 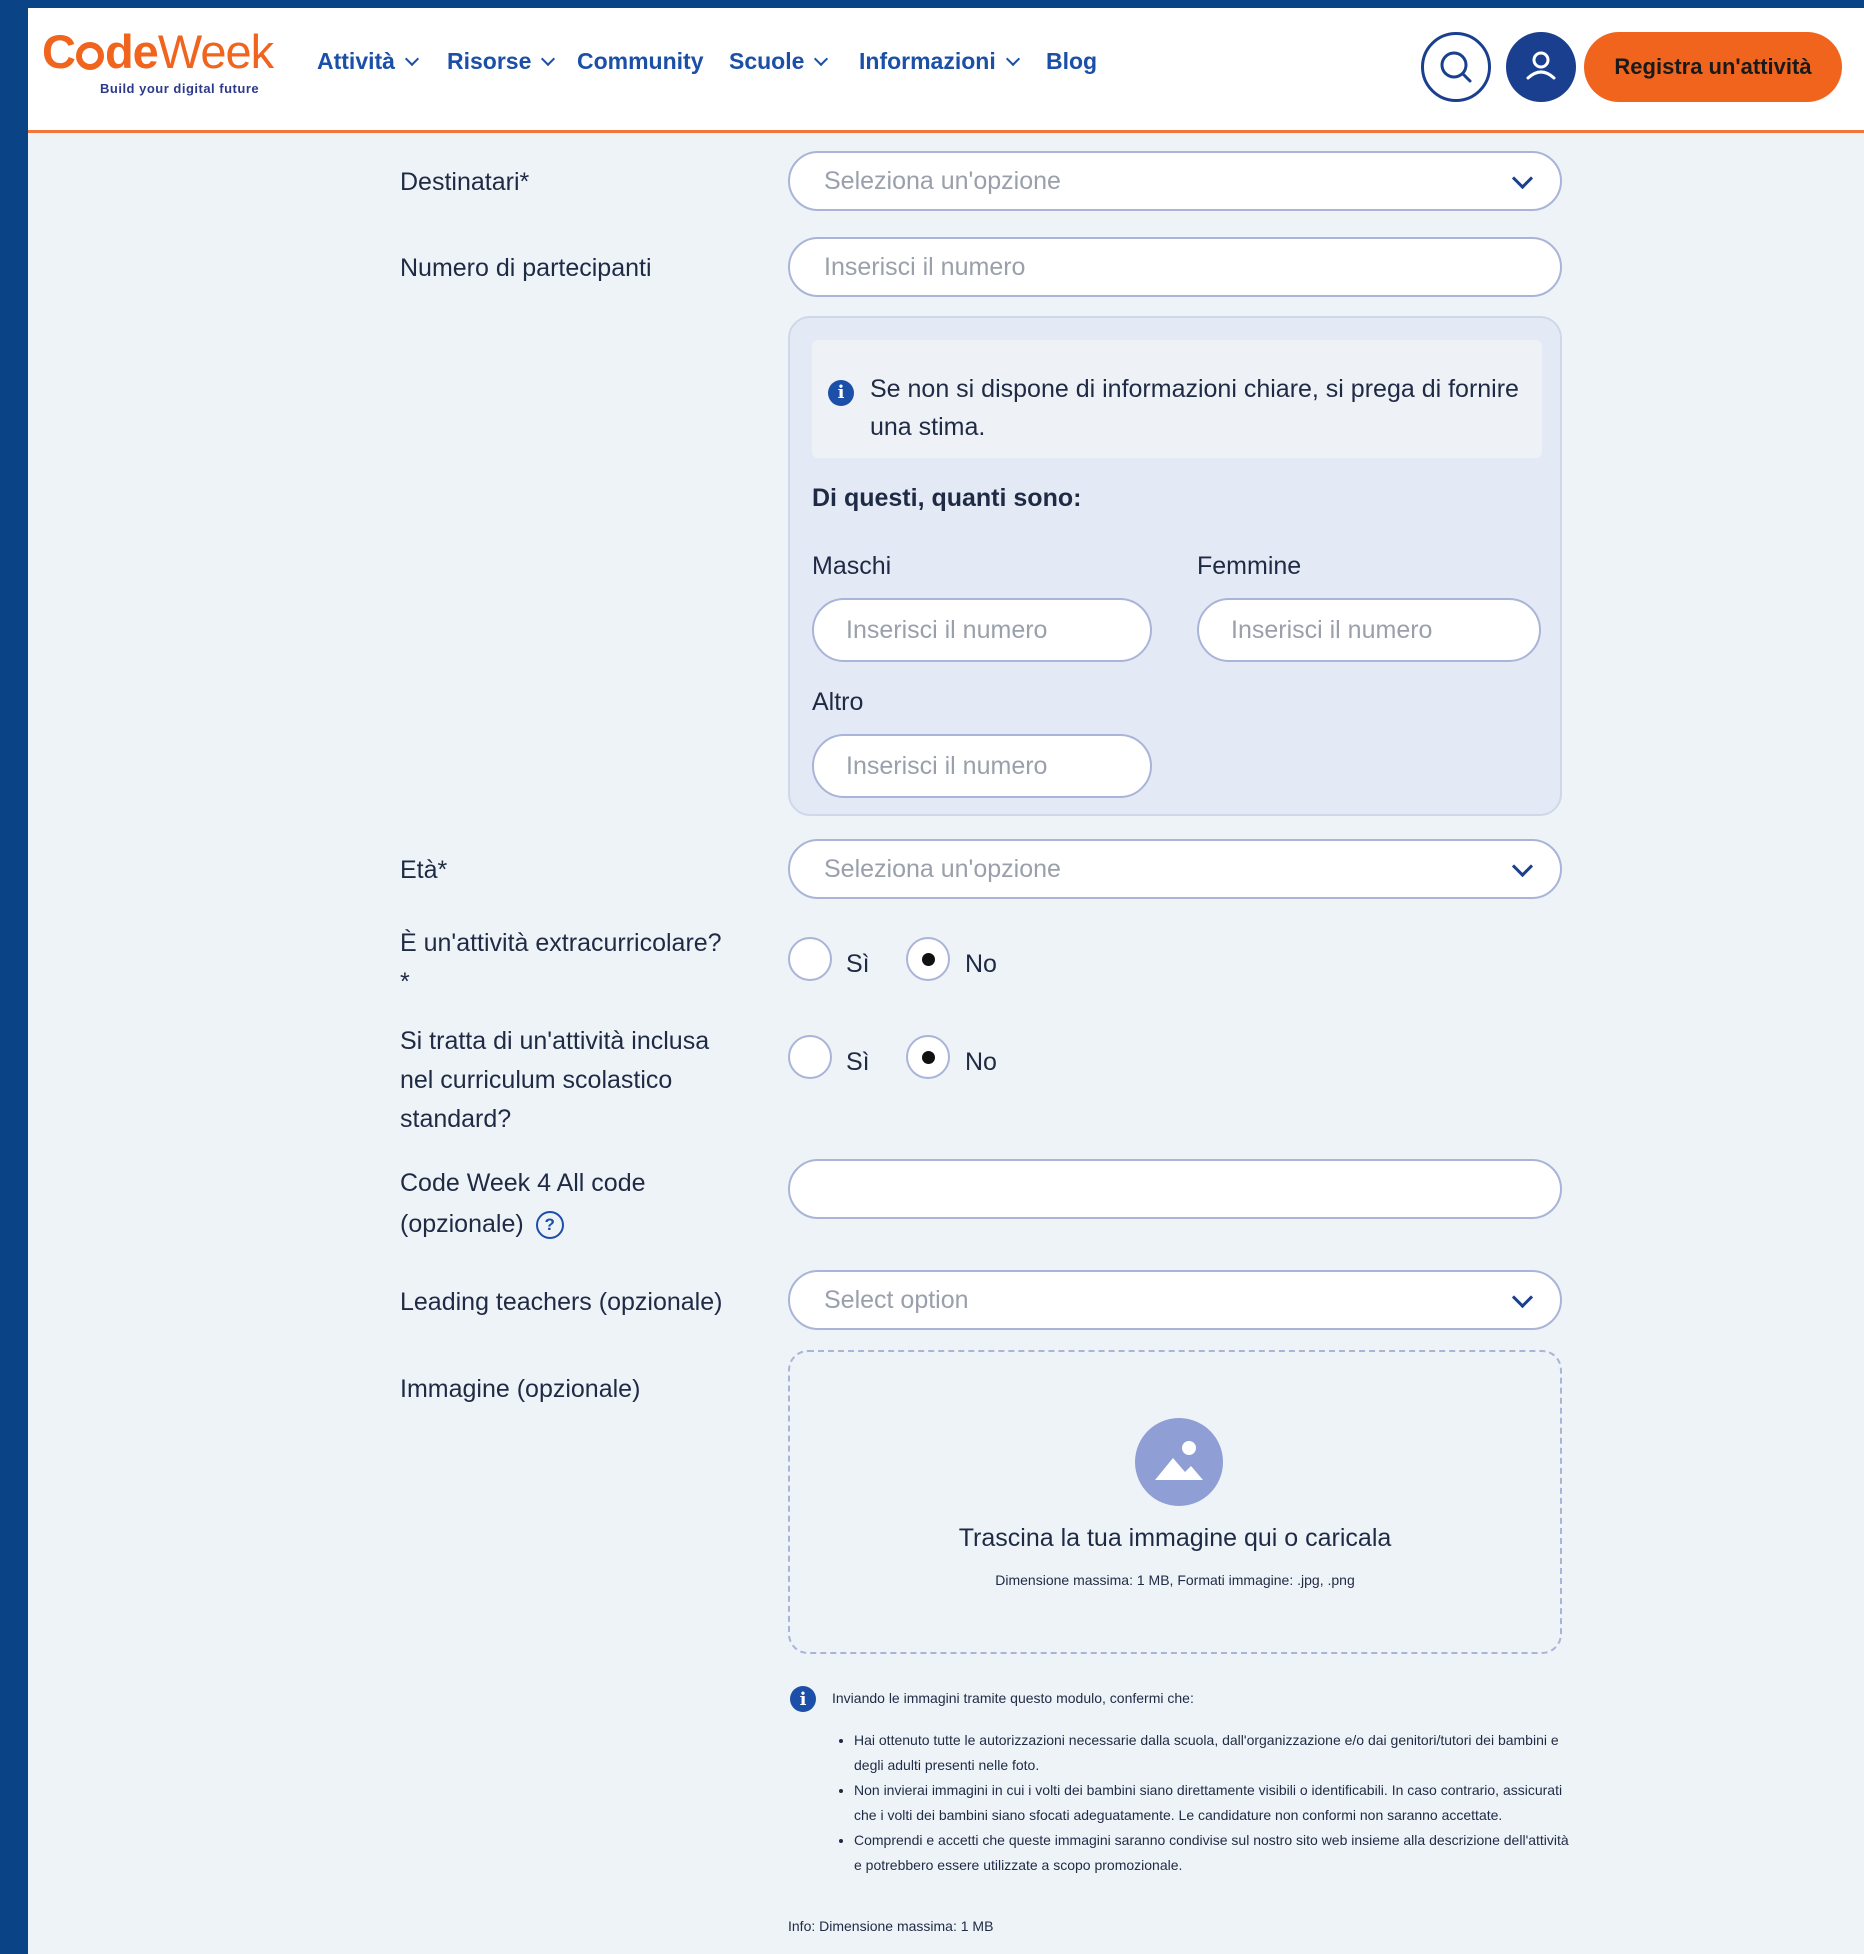 What do you see at coordinates (561, 943) in the screenshot?
I see `extracurricular-label-text: È un'attività extracurricolare?` at bounding box center [561, 943].